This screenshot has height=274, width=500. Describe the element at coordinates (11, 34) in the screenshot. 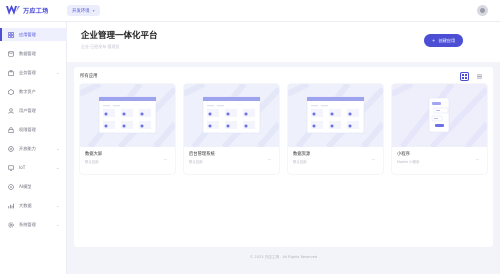

I see `app-icon` at that location.